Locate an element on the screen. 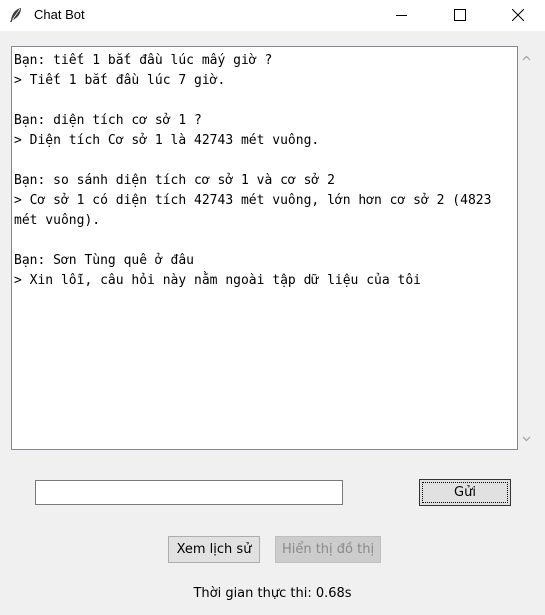 This screenshot has height=615, width=545. minimize-button is located at coordinates (403, 15).